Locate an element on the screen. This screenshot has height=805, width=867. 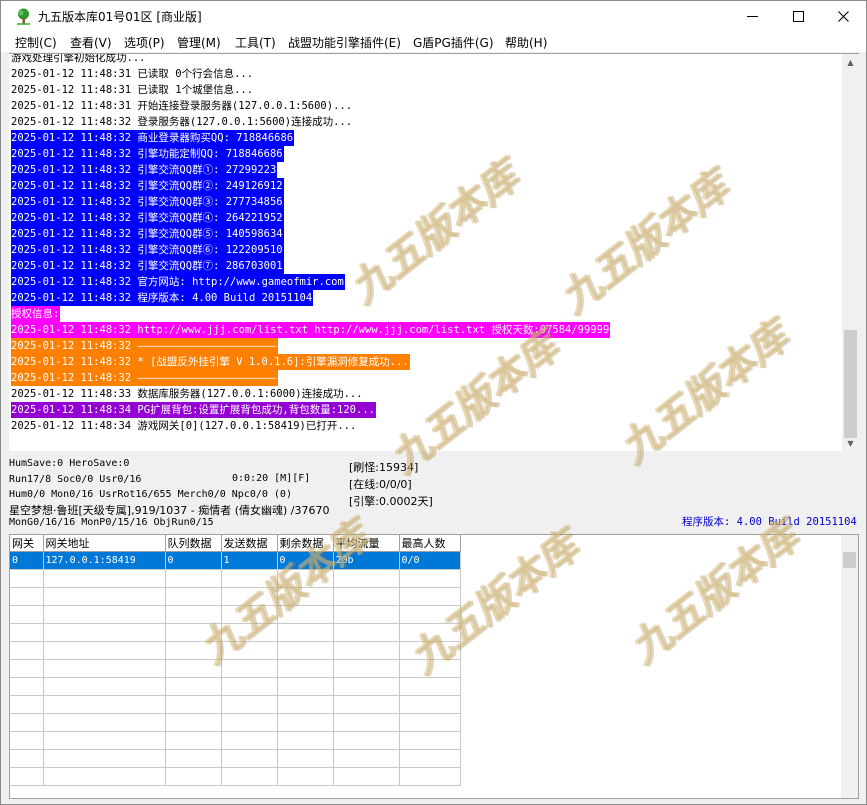
table-header-row: 网关 网关地址 队列数据 发送数据 剩余数据 平均流量 最高人数 is located at coordinates (235, 543).